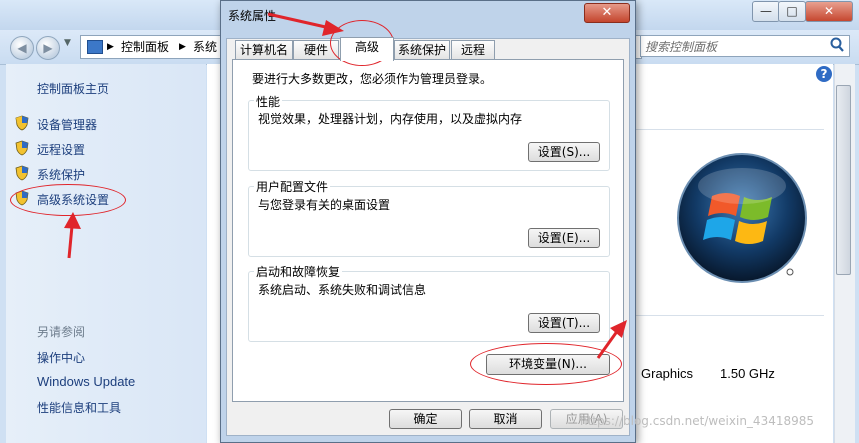 The width and height of the screenshot is (859, 443). Describe the element at coordinates (697, 421) in the screenshot. I see `watermark: https://blog.csdn.net/weixin_43418985` at that location.